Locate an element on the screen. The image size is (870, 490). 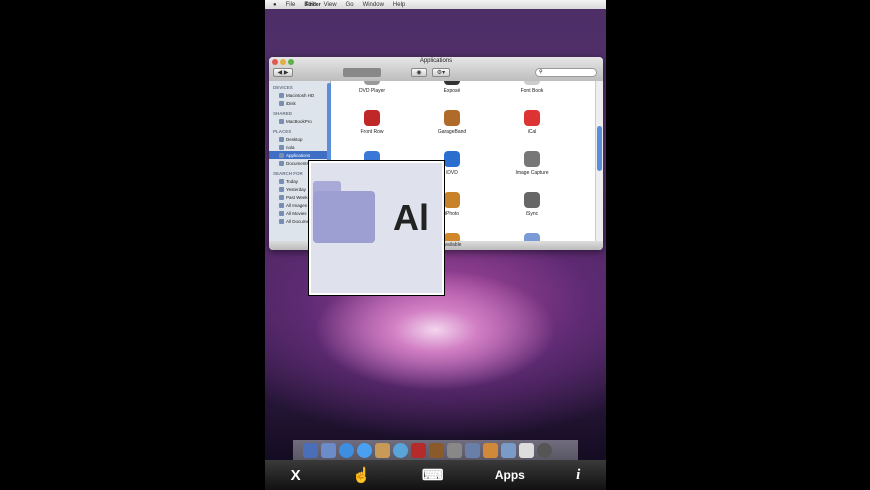
menu-bar: ● Finder File Edit View Go Window Help is located at coordinates (435, 4).